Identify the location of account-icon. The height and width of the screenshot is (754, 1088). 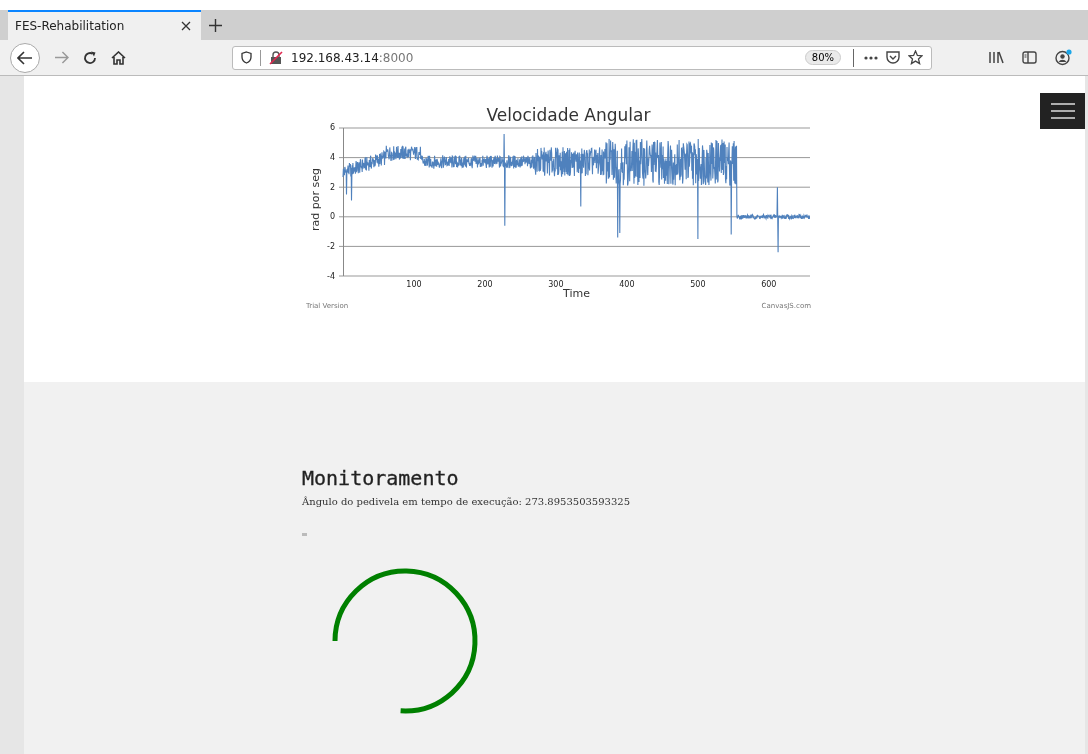
(1063, 57).